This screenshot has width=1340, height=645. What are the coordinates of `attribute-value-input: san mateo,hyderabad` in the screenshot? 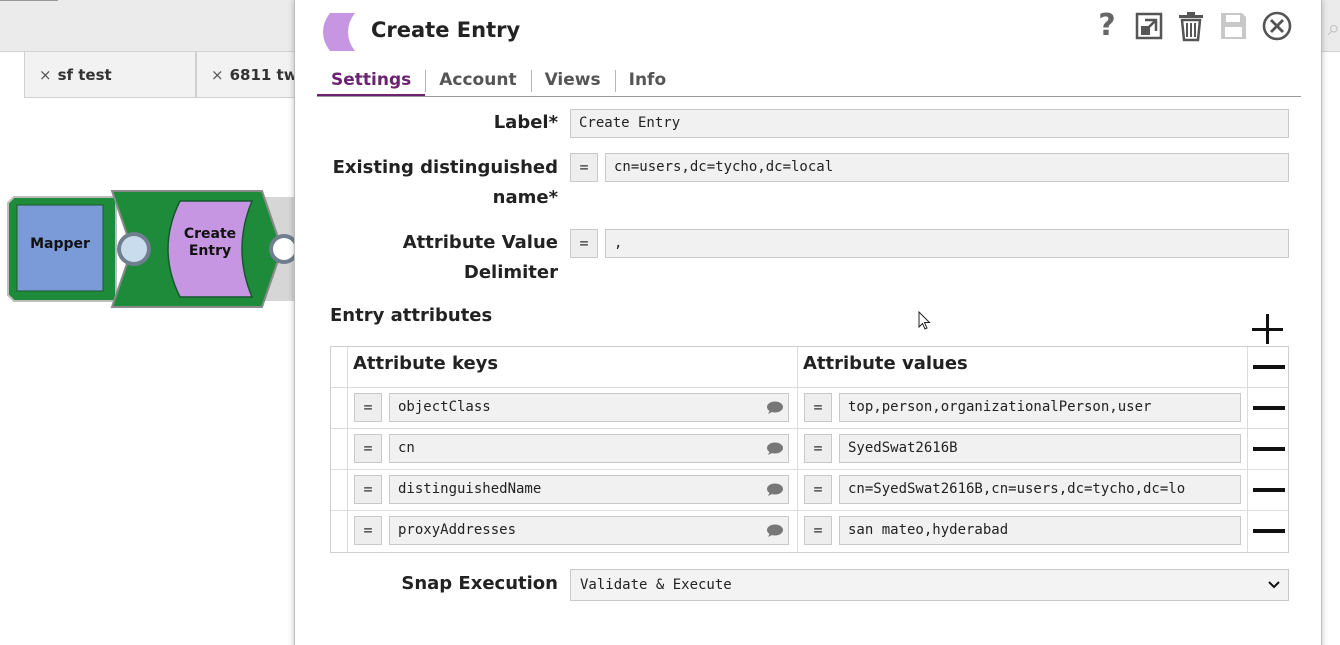 It's located at (1040, 530).